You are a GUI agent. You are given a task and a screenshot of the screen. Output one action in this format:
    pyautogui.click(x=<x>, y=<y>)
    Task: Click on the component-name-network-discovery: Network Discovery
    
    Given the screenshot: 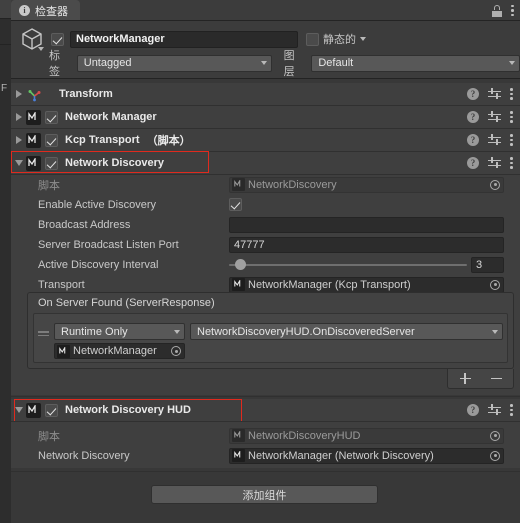 What is the action you would take?
    pyautogui.click(x=115, y=163)
    